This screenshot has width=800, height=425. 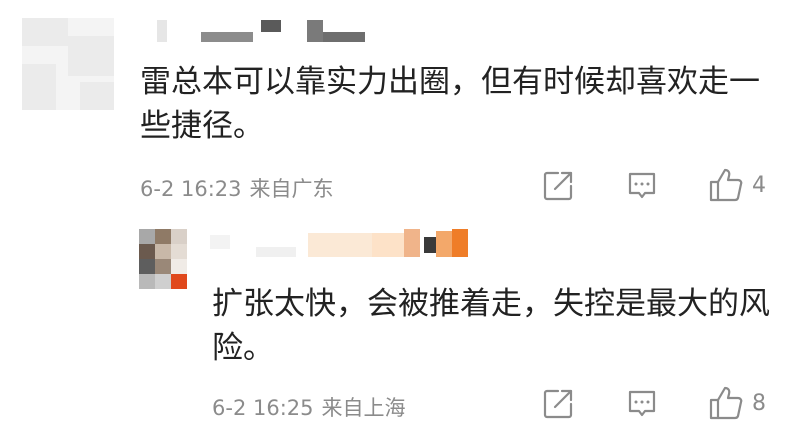 I want to click on like-count: 8, so click(x=759, y=403).